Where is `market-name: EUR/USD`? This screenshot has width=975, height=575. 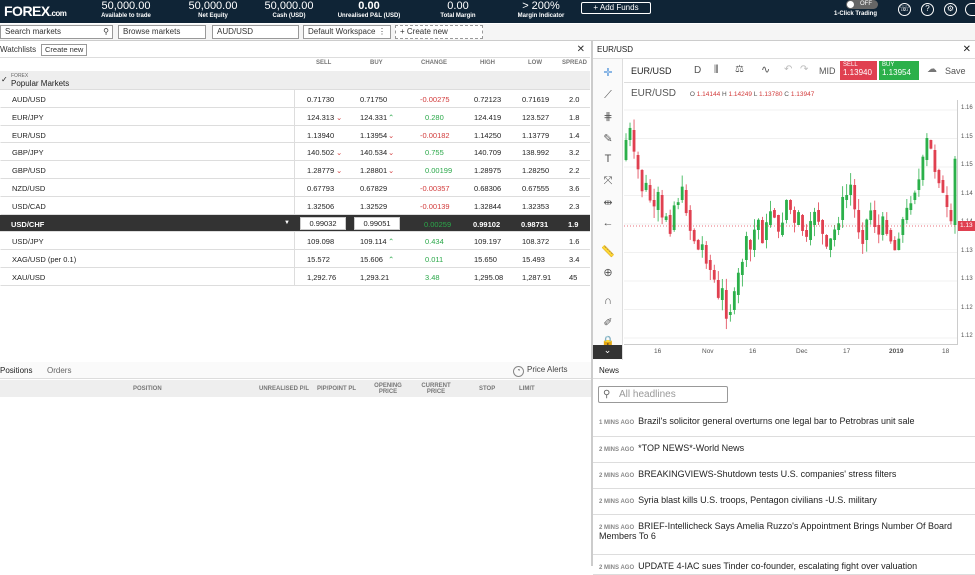 market-name: EUR/USD is located at coordinates (29, 135).